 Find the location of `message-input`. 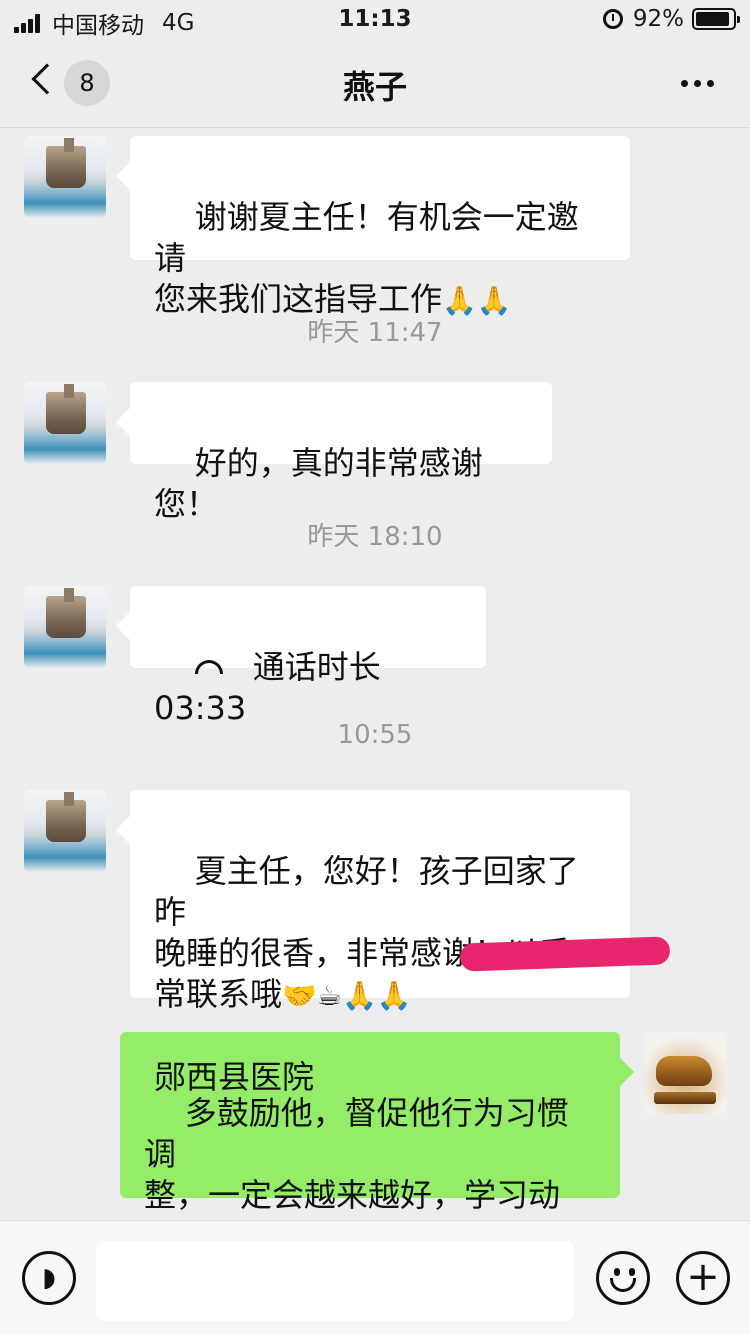

message-input is located at coordinates (335, 1281).